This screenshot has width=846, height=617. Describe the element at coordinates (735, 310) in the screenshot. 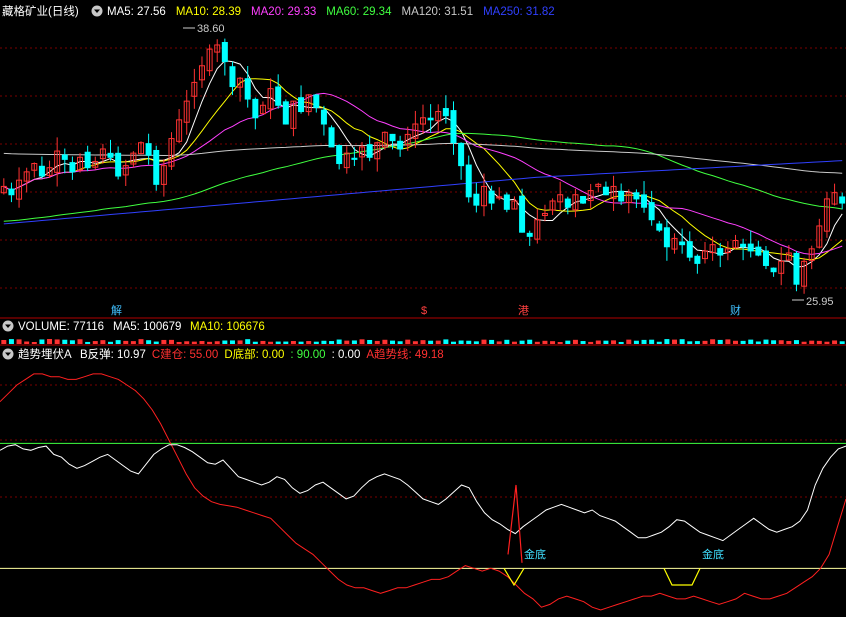

I see `event-marker-cai: 财` at that location.